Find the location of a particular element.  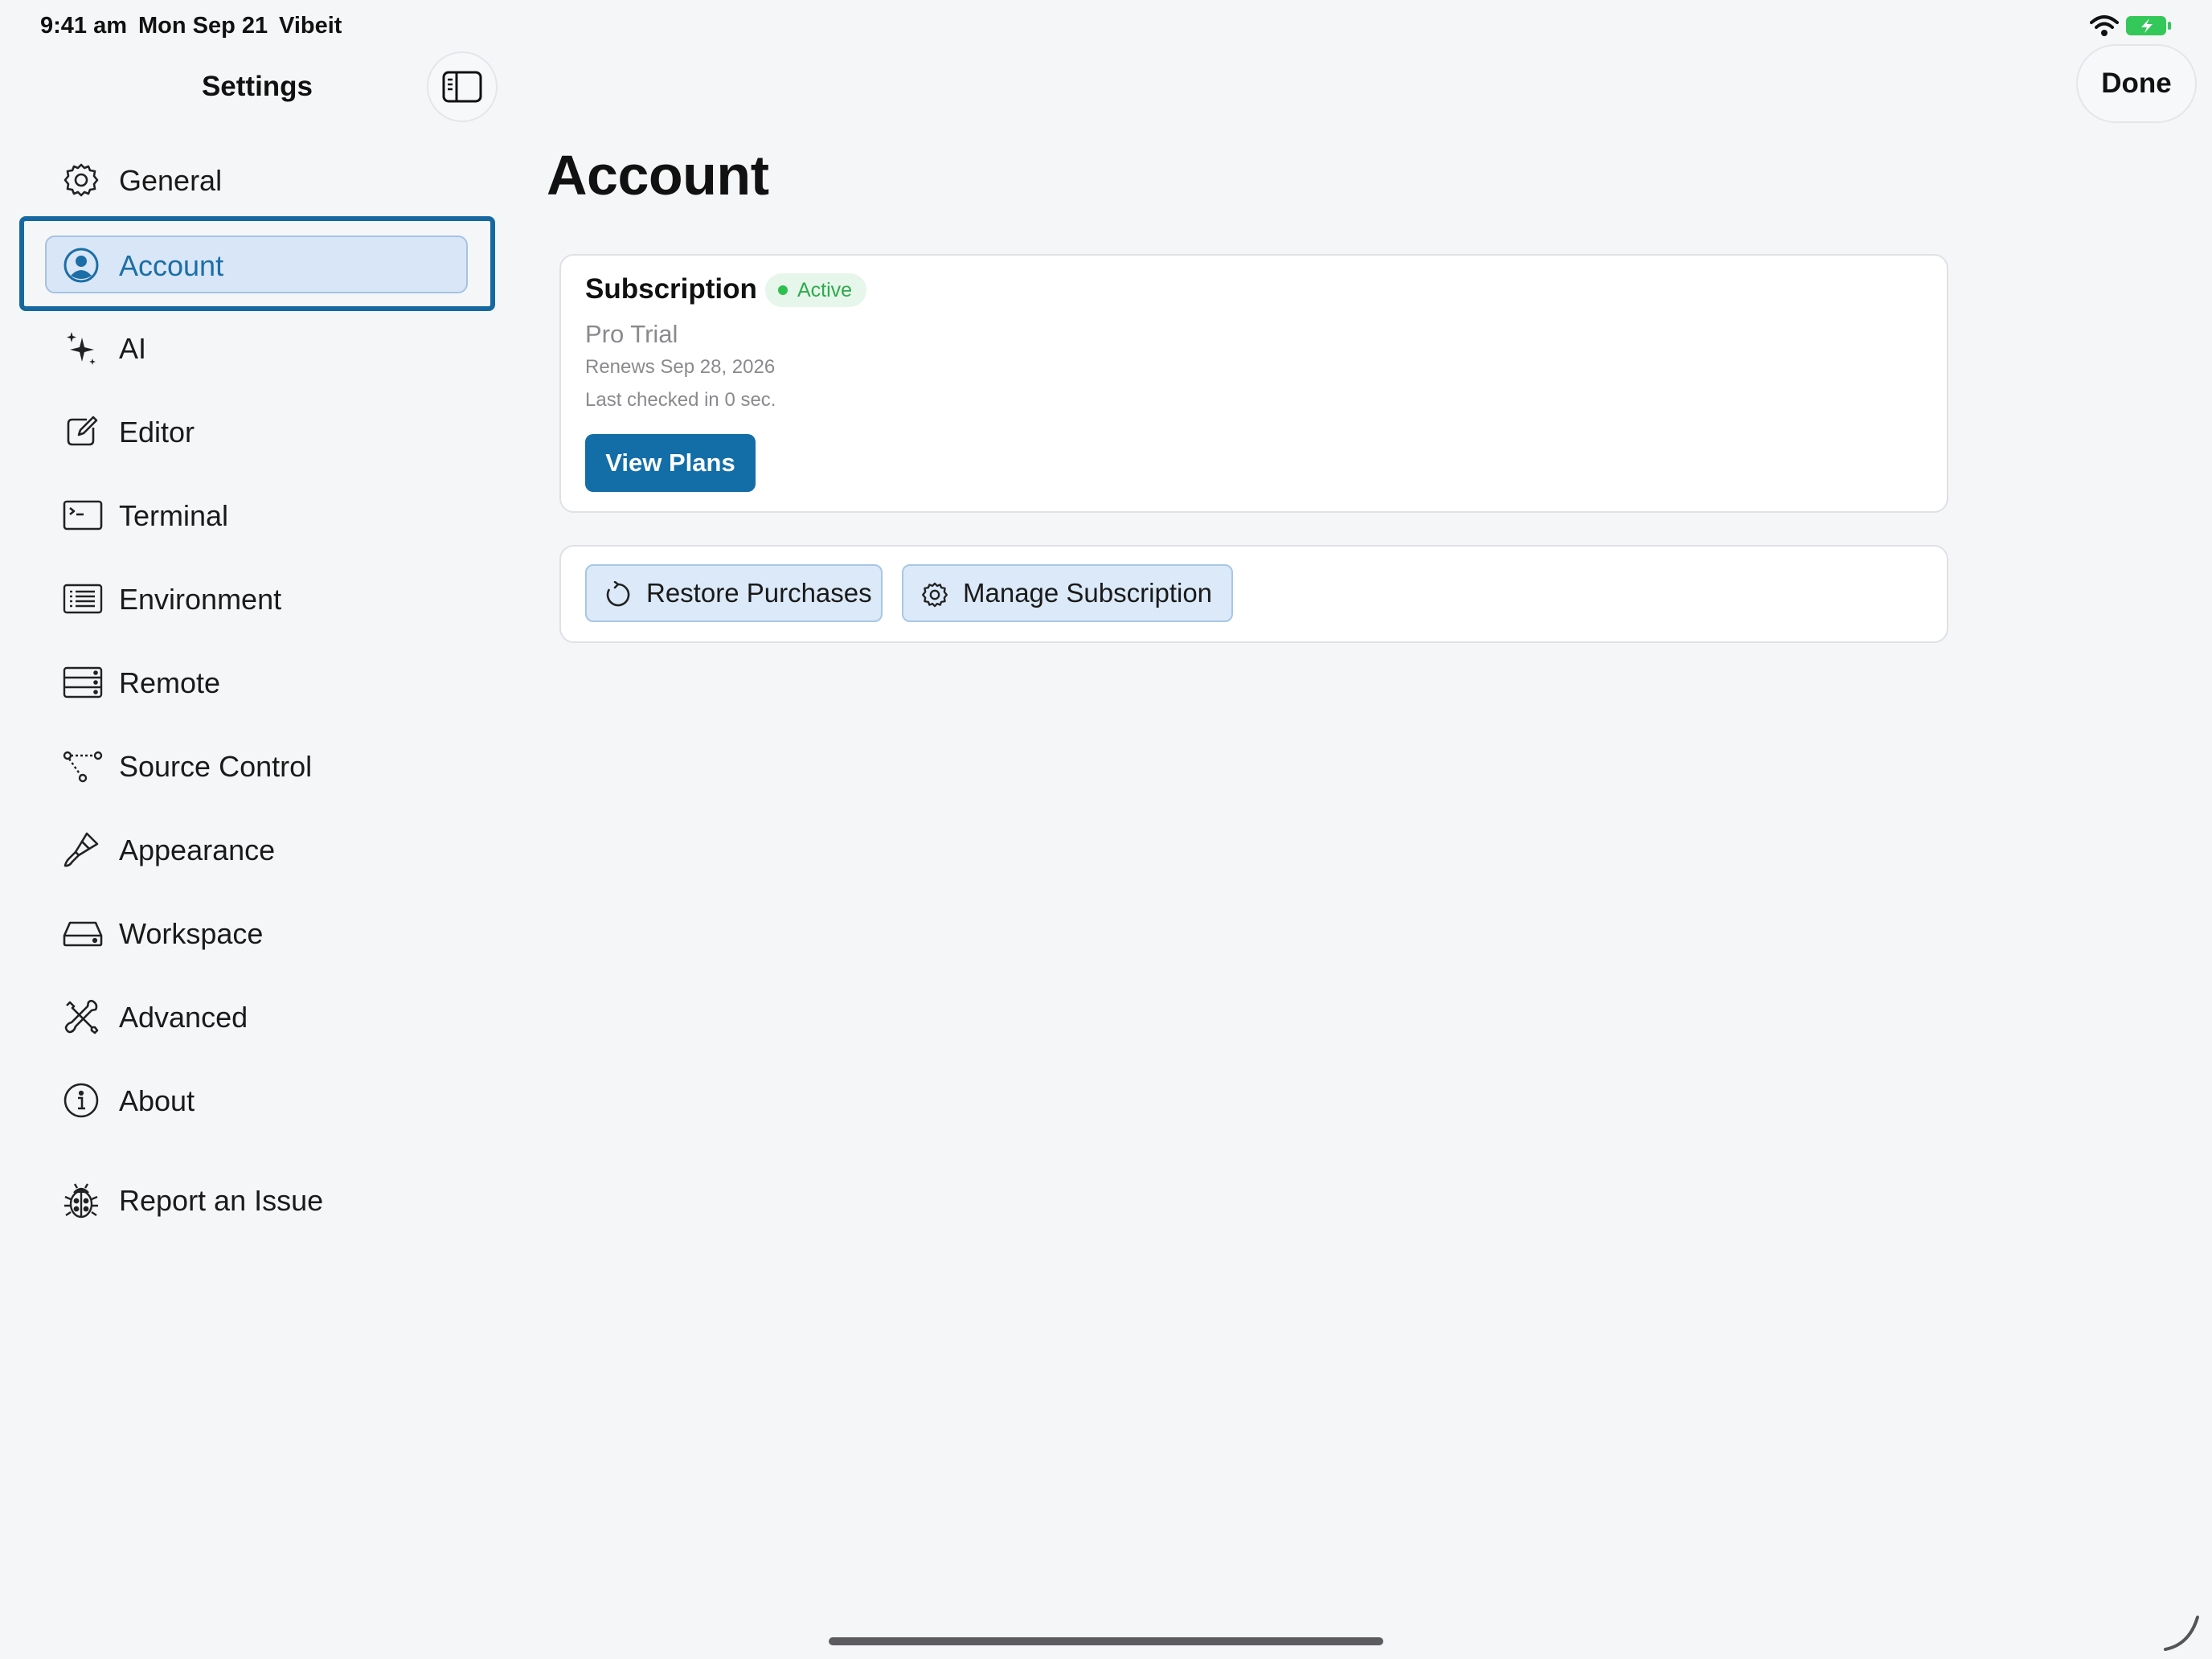

terminal-icon is located at coordinates (83, 515).